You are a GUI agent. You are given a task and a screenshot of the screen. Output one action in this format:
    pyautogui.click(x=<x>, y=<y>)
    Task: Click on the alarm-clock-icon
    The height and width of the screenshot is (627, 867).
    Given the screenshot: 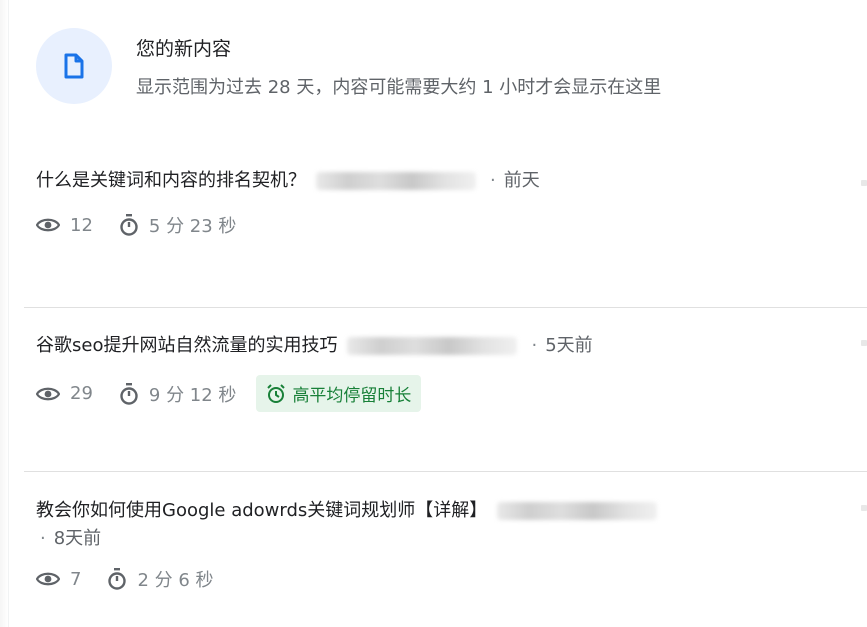 What is the action you would take?
    pyautogui.click(x=276, y=393)
    